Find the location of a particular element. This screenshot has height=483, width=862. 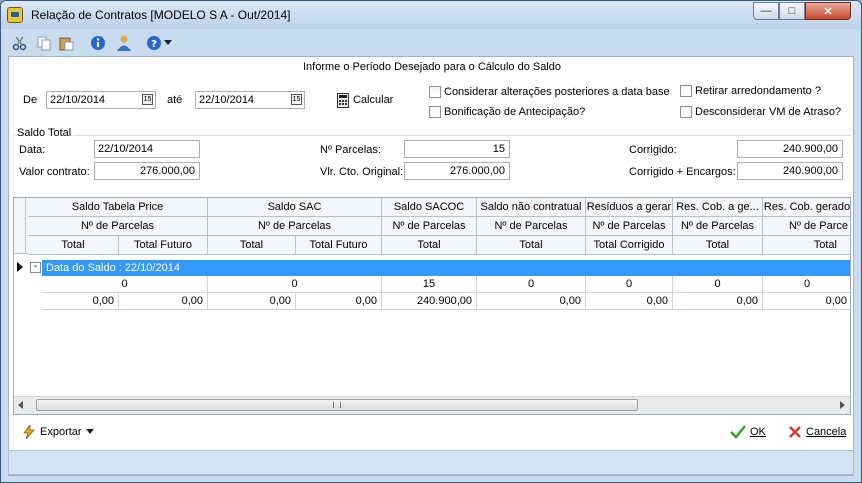

grid-cell: 240.900,00 is located at coordinates (429, 301).